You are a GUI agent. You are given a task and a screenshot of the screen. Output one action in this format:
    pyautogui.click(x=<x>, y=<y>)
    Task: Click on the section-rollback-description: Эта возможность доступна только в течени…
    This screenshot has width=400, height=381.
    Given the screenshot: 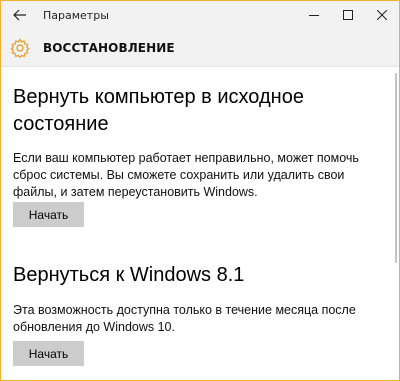 What is the action you would take?
    pyautogui.click(x=184, y=318)
    